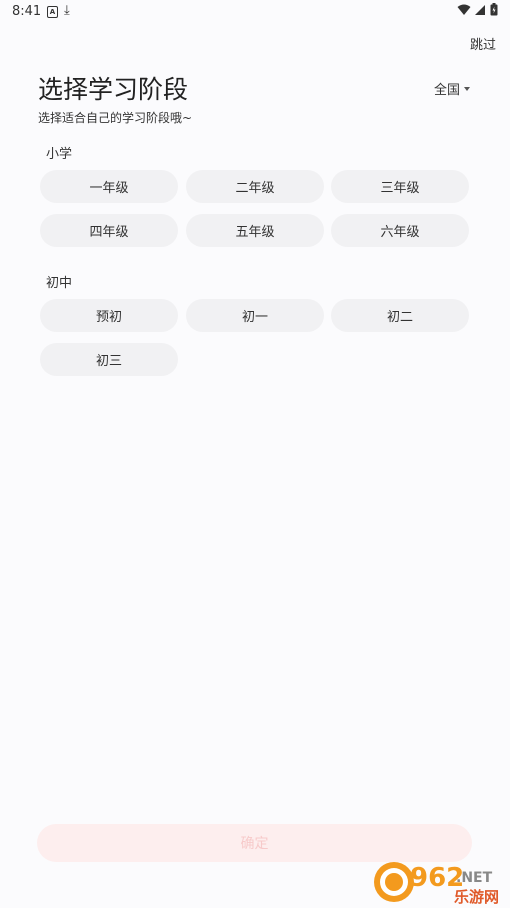 The height and width of the screenshot is (908, 510). Describe the element at coordinates (109, 186) in the screenshot. I see `grade-chip: 一年级` at that location.